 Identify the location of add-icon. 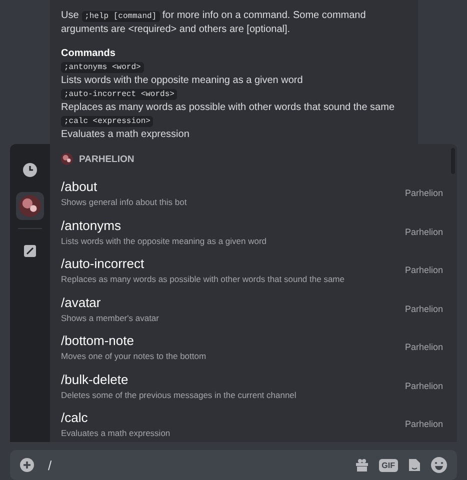
(27, 465).